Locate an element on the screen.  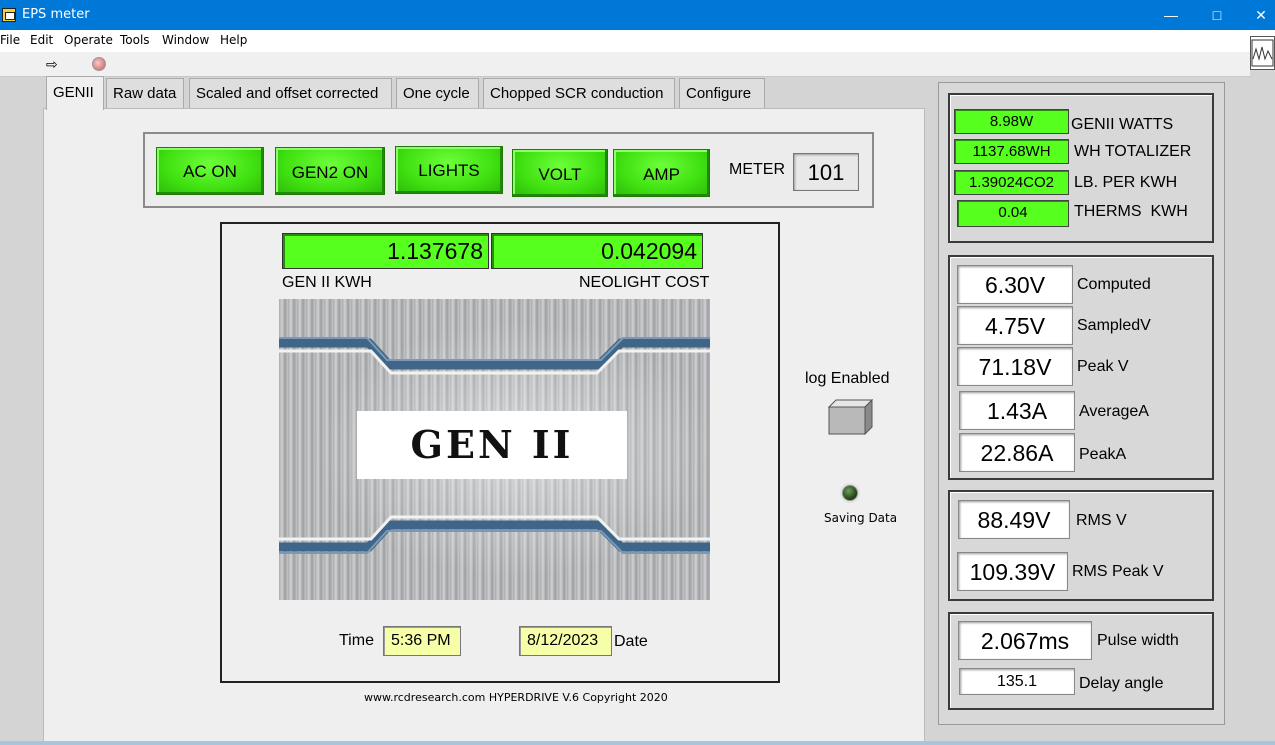
meter-label: METER is located at coordinates (757, 169).